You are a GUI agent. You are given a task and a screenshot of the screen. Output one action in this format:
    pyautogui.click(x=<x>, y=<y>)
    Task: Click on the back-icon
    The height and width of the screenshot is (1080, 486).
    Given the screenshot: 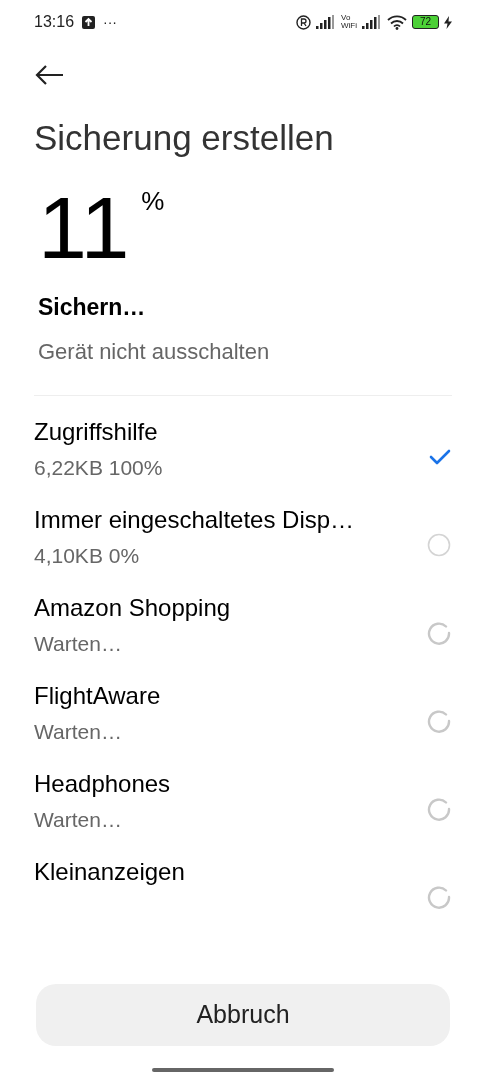 What is the action you would take?
    pyautogui.click(x=49, y=75)
    